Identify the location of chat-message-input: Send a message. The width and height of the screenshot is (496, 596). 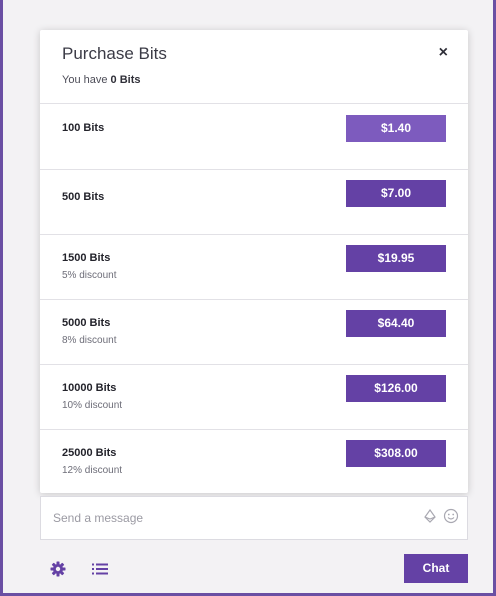
(254, 518).